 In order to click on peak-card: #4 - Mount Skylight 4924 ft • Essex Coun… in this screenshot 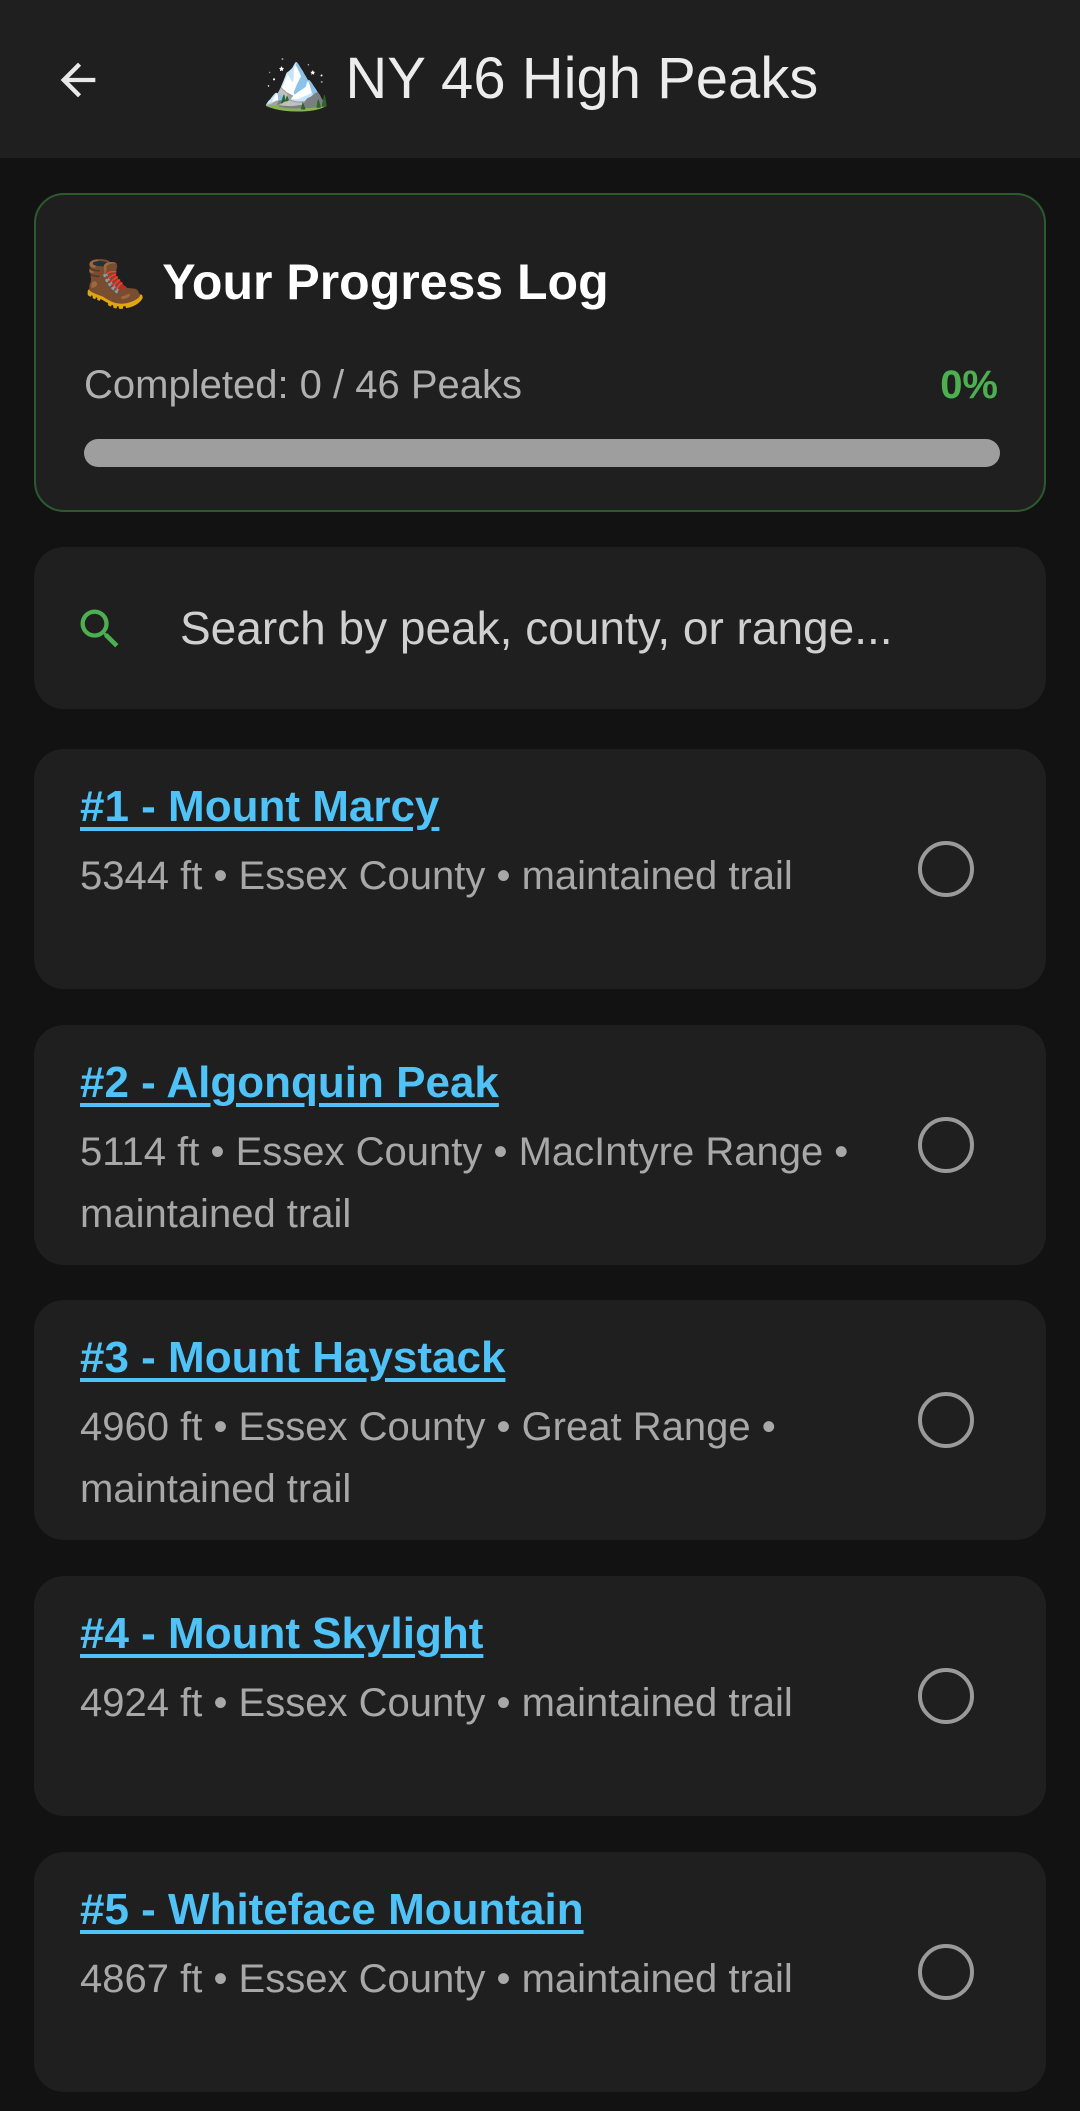, I will do `click(540, 1696)`.